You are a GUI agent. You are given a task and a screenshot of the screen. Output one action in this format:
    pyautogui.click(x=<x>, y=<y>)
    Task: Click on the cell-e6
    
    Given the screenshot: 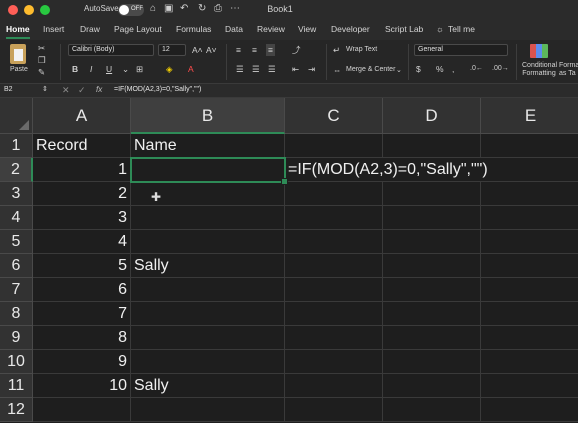 What is the action you would take?
    pyautogui.click(x=529, y=266)
    